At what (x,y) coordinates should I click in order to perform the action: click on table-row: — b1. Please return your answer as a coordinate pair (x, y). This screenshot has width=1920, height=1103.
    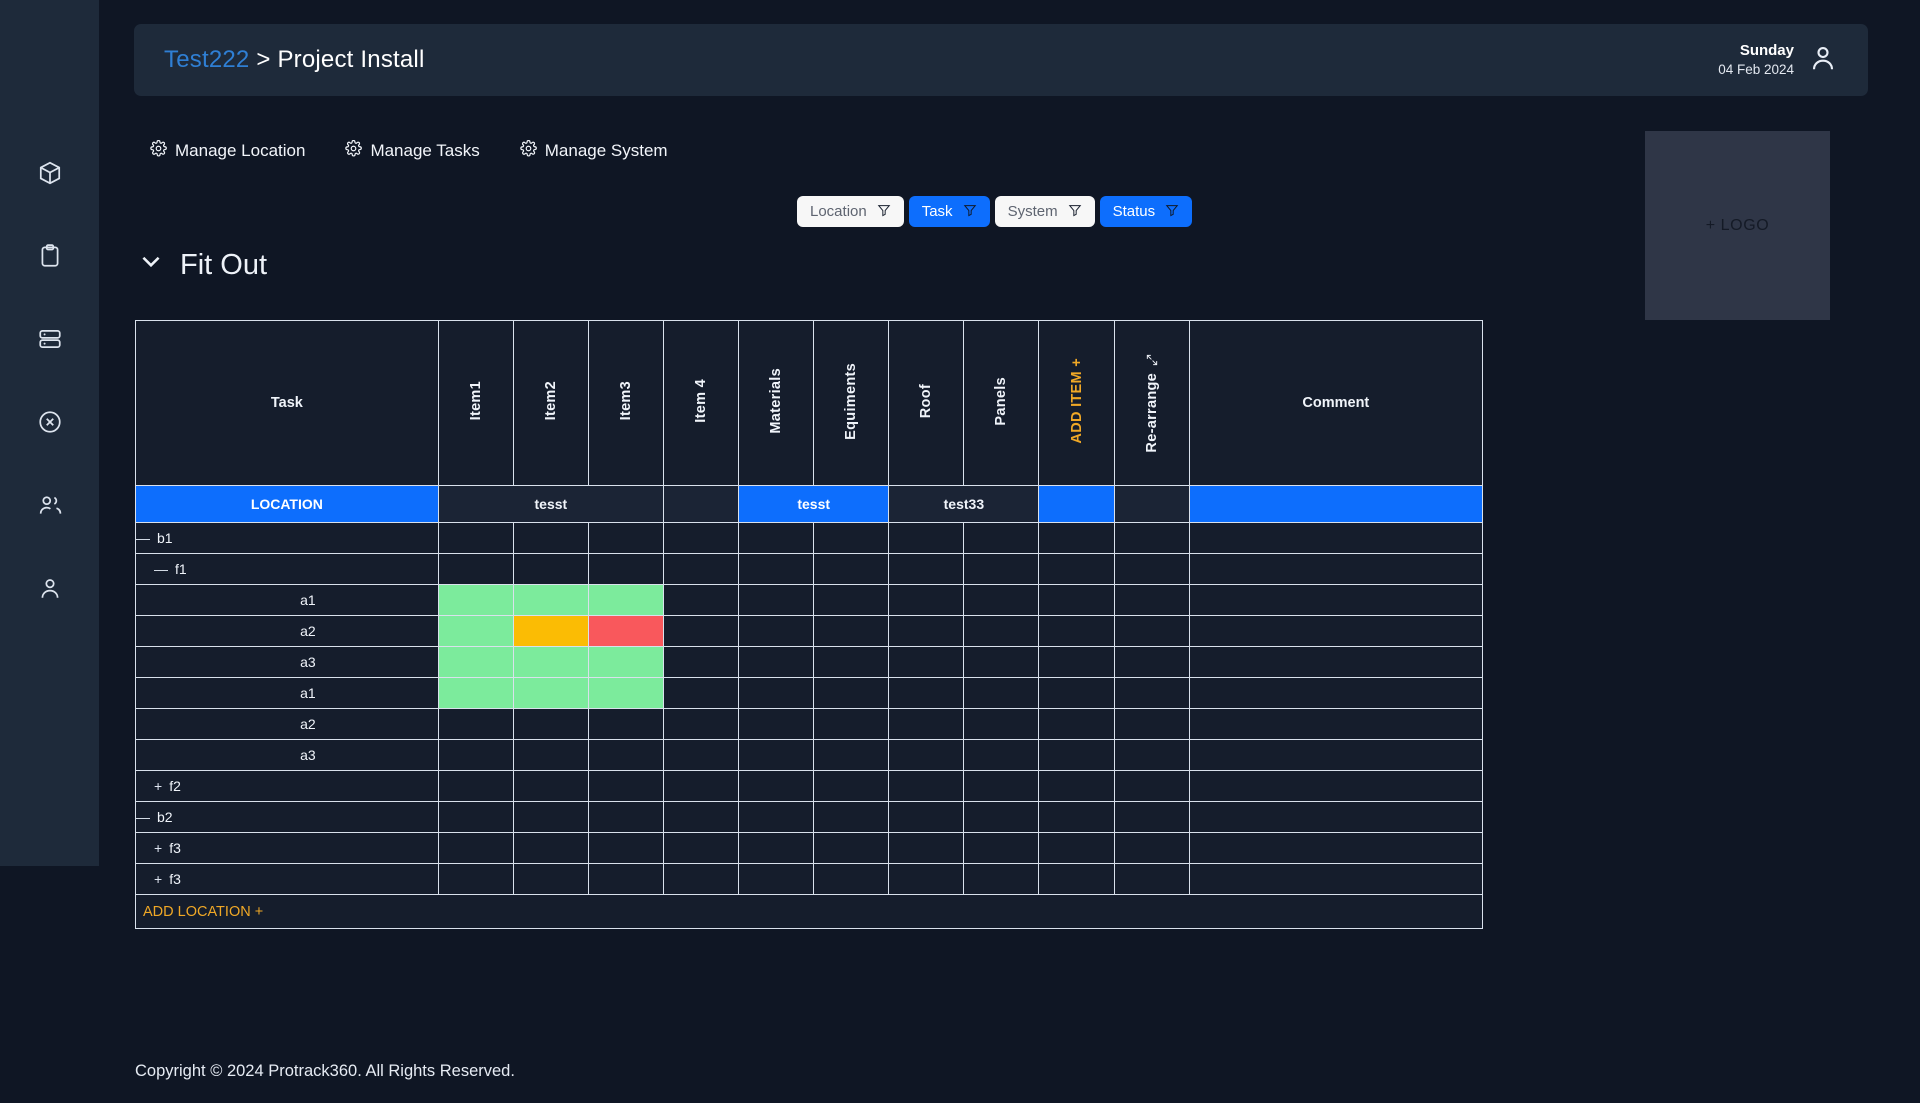
    Looking at the image, I should click on (809, 538).